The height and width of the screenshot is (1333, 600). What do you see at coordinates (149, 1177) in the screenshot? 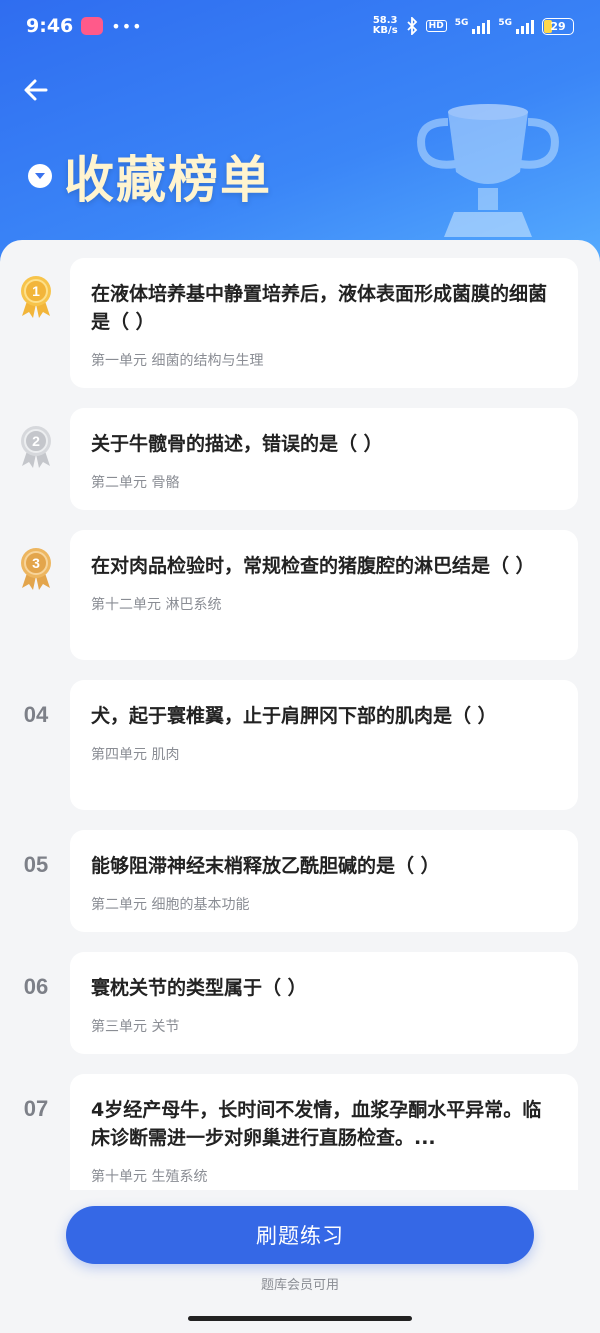
I see `unit-label: 第十单元 生殖系统` at bounding box center [149, 1177].